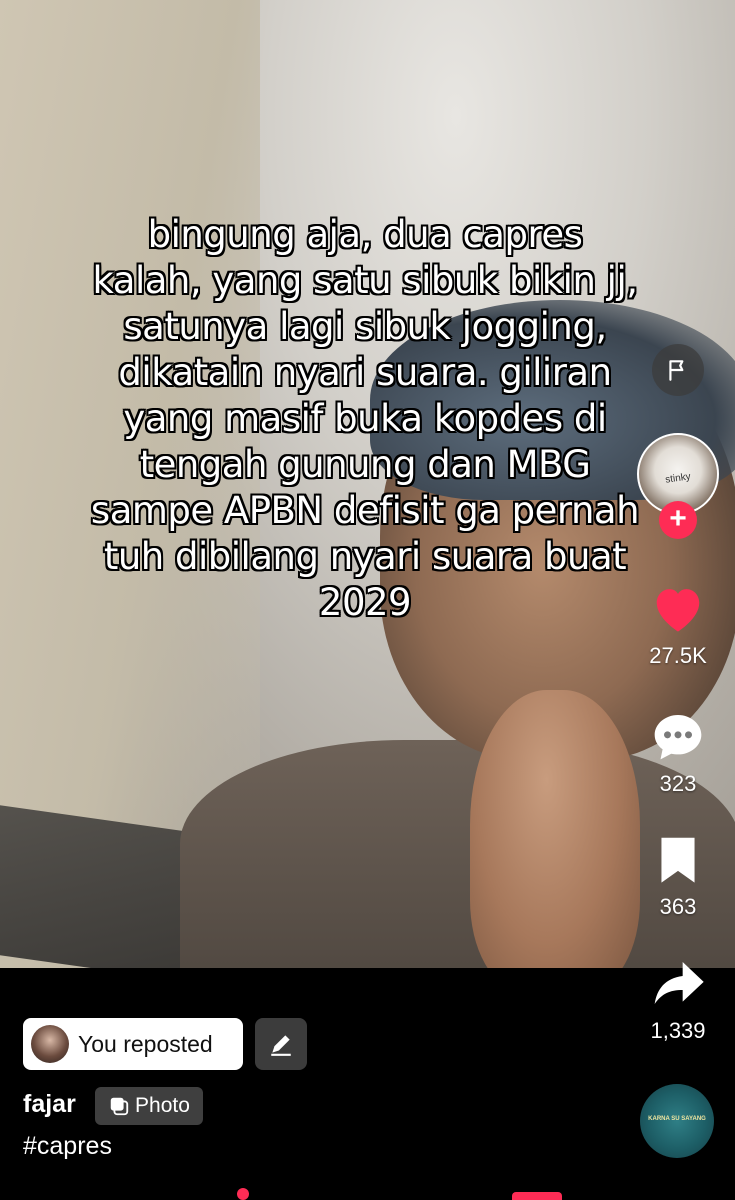 The width and height of the screenshot is (735, 1200). Describe the element at coordinates (145, 1043) in the screenshot. I see `repost-label: You reposted` at that location.